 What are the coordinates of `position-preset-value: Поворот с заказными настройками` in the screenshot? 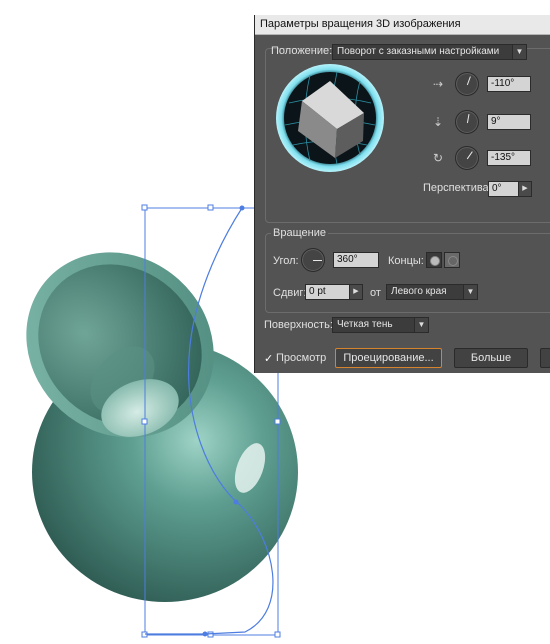 It's located at (418, 51).